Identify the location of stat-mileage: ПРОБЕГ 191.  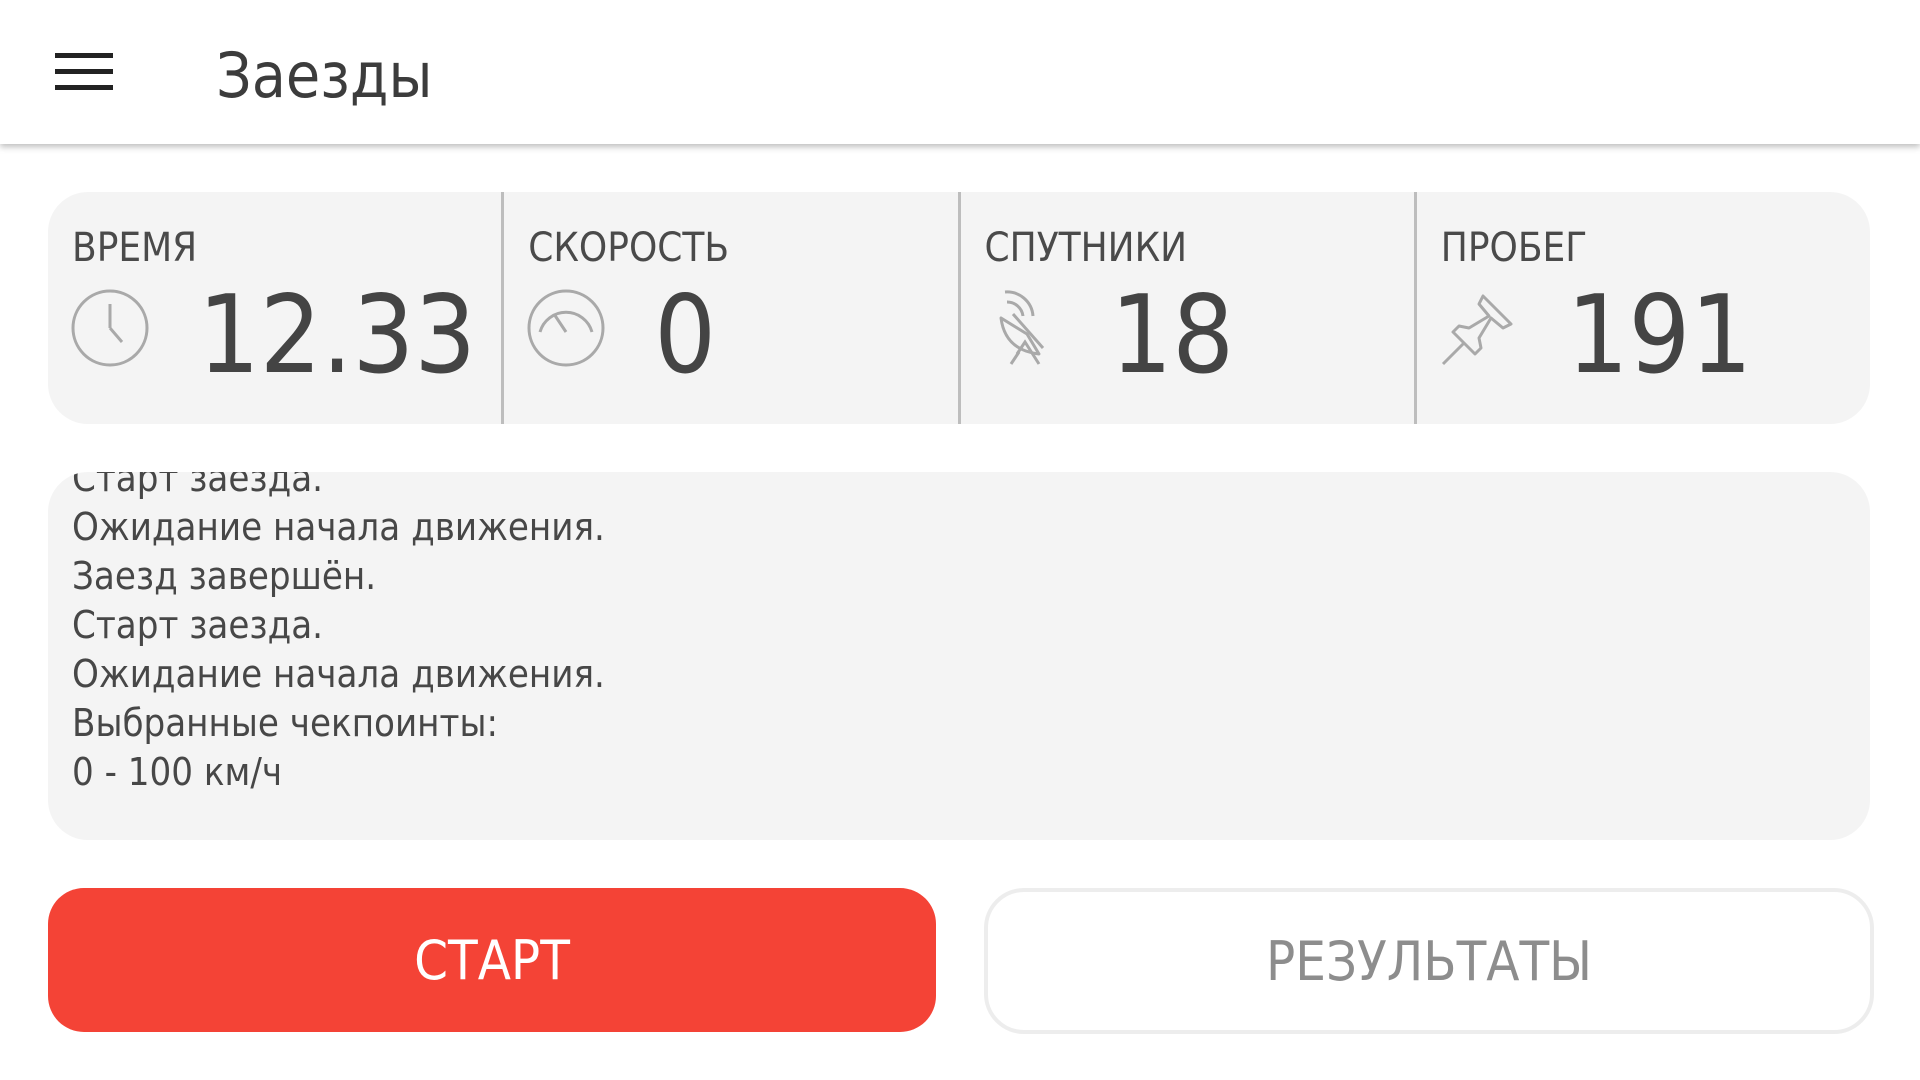
(1641, 308).